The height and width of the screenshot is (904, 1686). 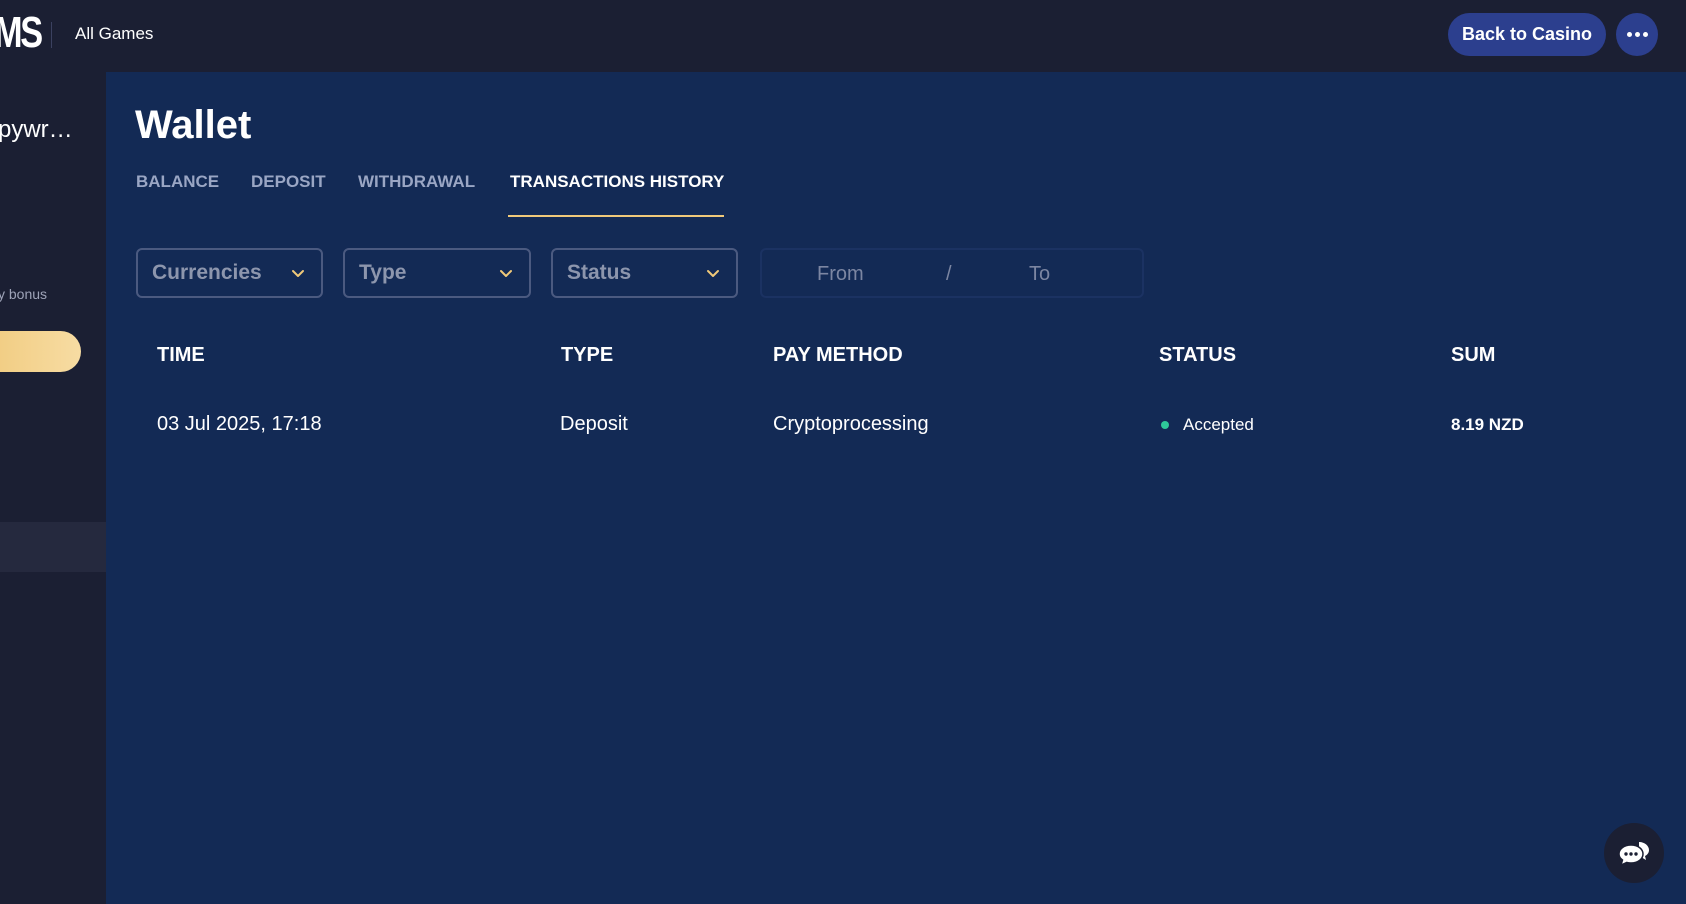 What do you see at coordinates (843, 36) in the screenshot?
I see `top-bar: MS All Games Back to Casino` at bounding box center [843, 36].